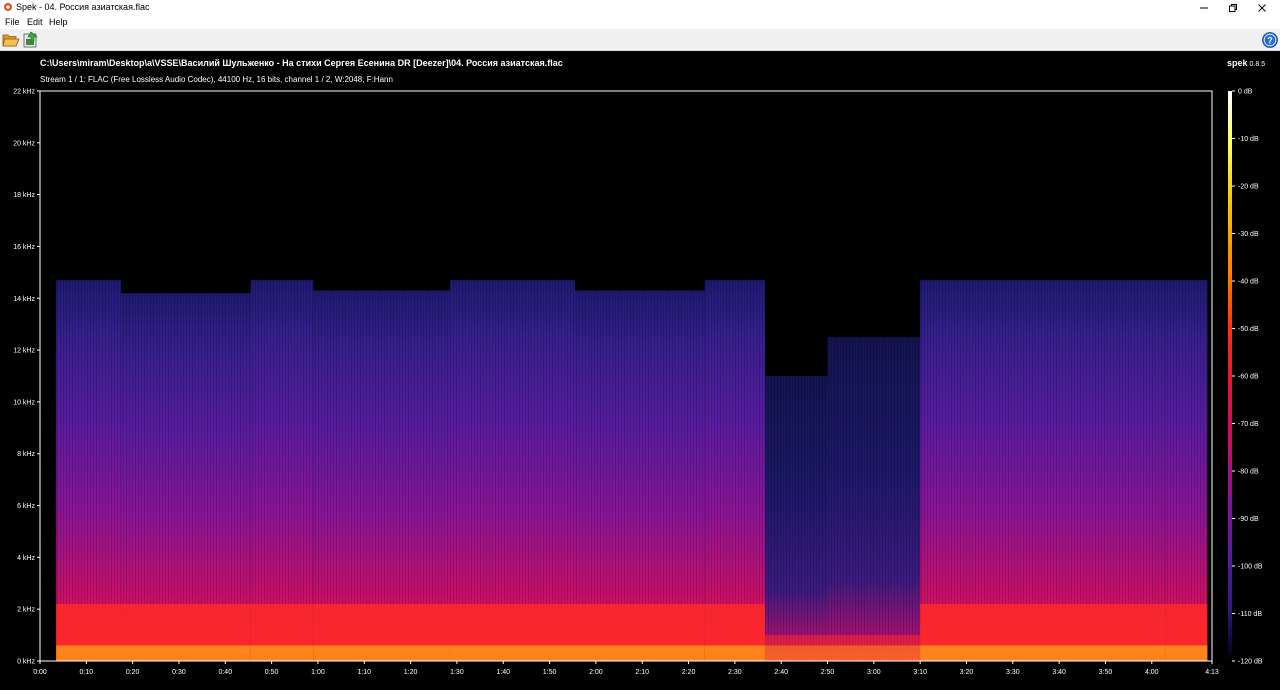  What do you see at coordinates (735, 672) in the screenshot?
I see `time-tick-label: 2:30` at bounding box center [735, 672].